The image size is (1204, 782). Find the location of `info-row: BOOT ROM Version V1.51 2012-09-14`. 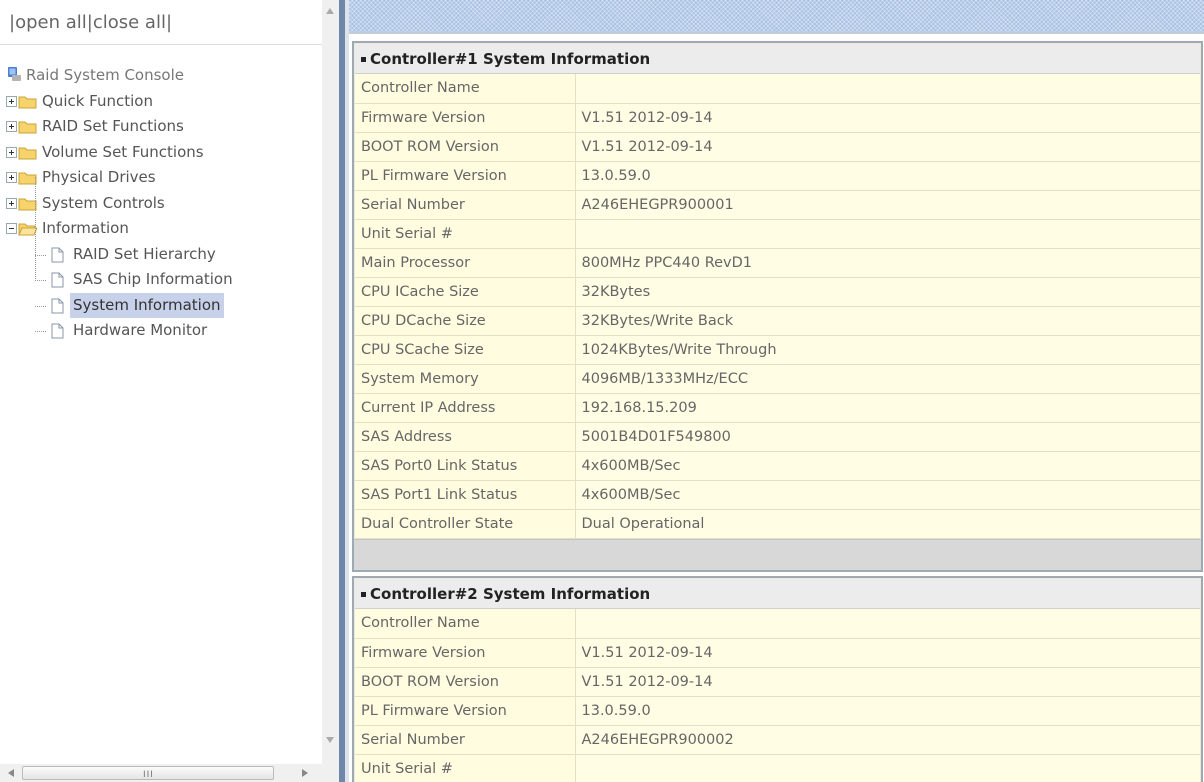

info-row: BOOT ROM Version V1.51 2012-09-14 is located at coordinates (777, 147).